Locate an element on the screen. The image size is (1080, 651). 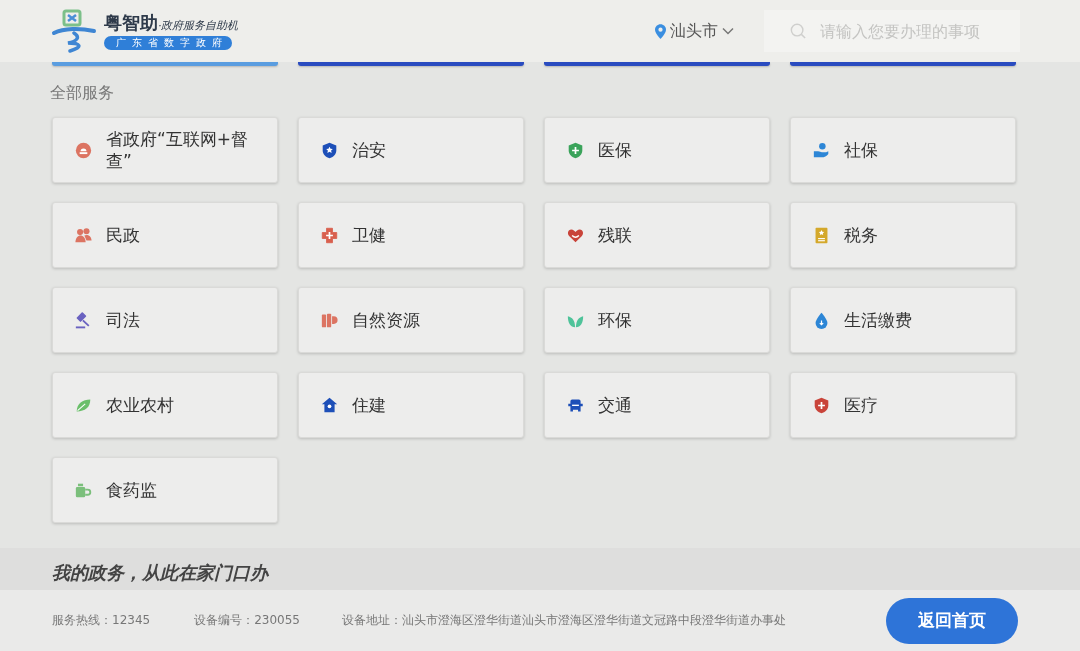
device-number-text: 设备编号：230055 is located at coordinates (247, 620).